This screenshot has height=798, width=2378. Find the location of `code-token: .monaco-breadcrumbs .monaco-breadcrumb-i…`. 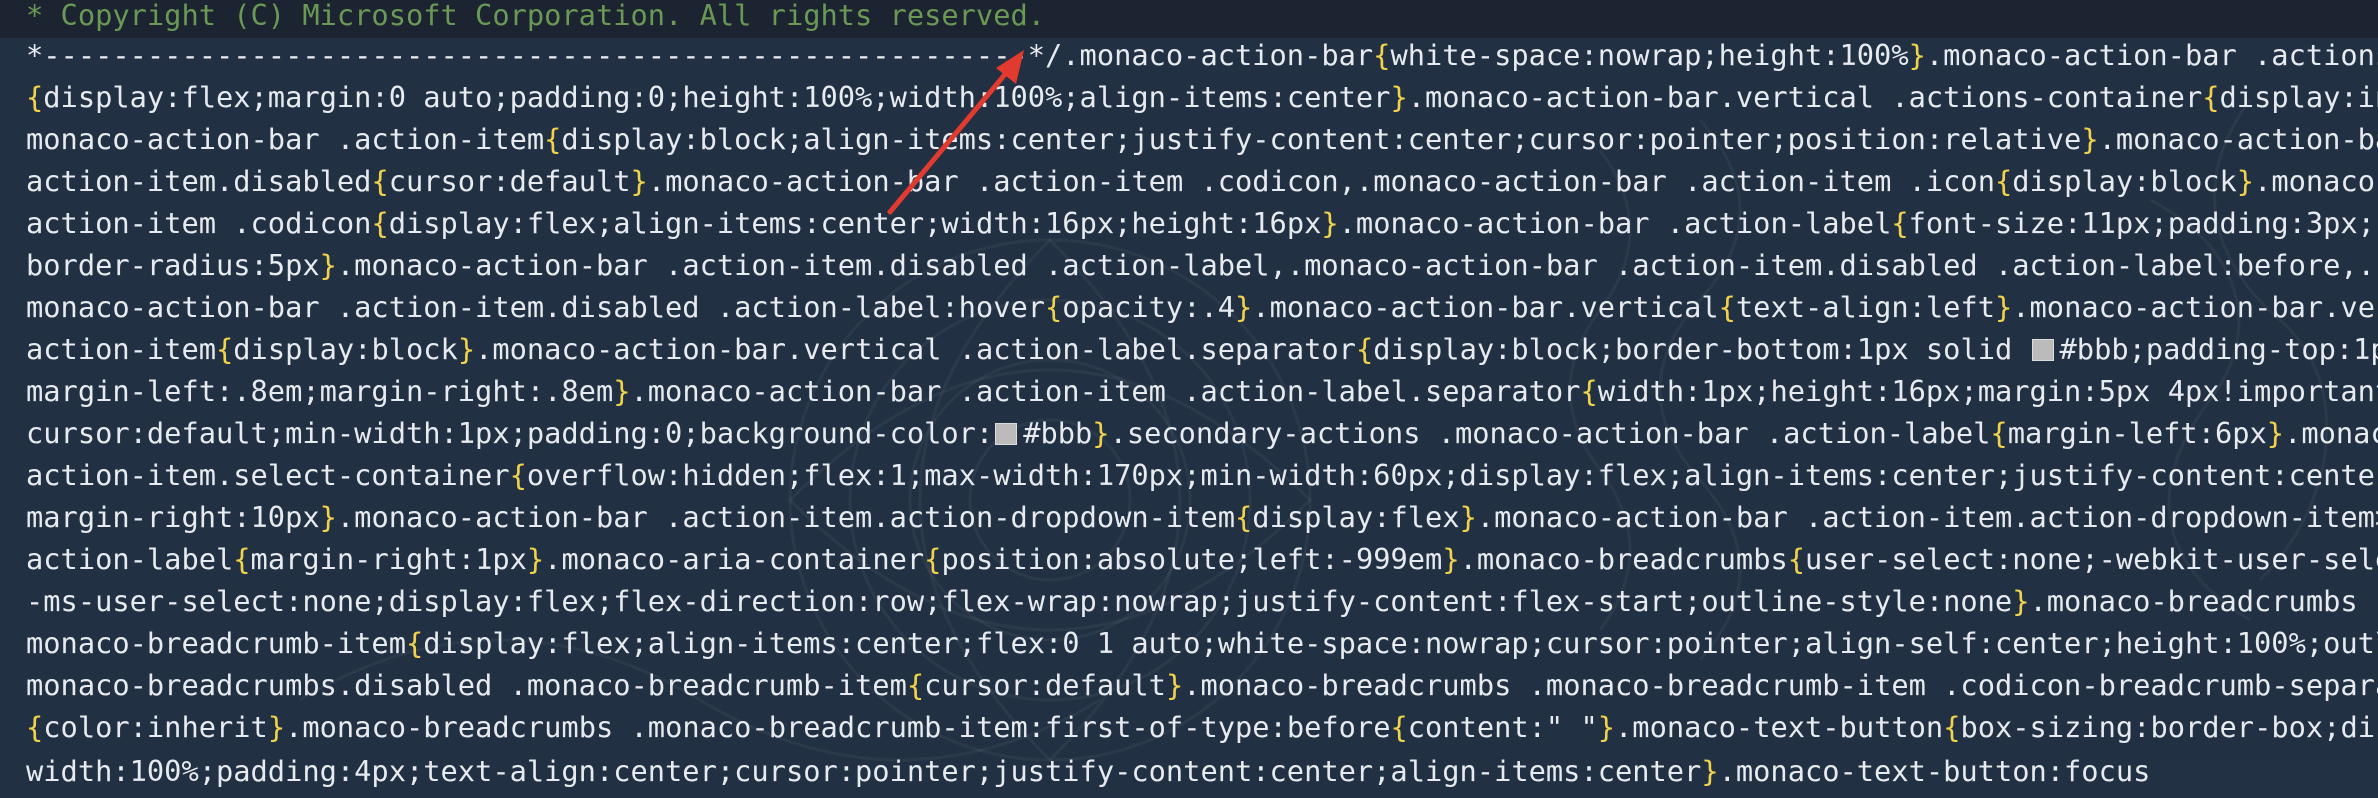

code-token: .monaco-breadcrumbs .monaco-breadcrumb-i… is located at coordinates (1780, 685).